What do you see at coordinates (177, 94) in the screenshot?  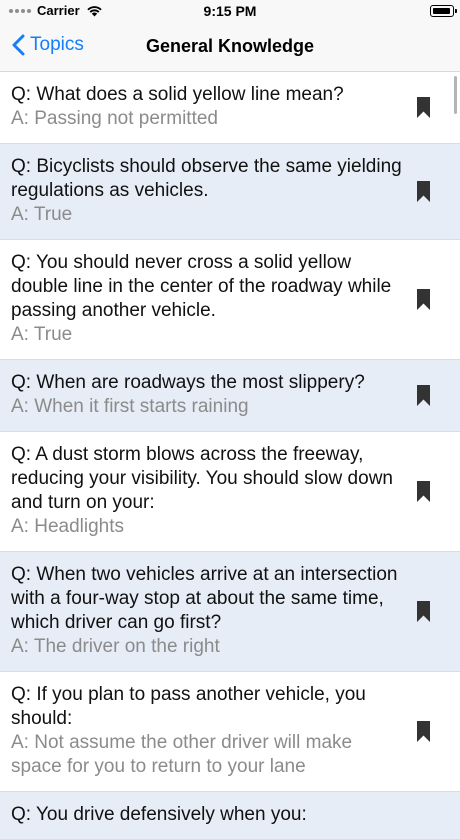 I see `question-text: Q: What does a solid yellow line mean?` at bounding box center [177, 94].